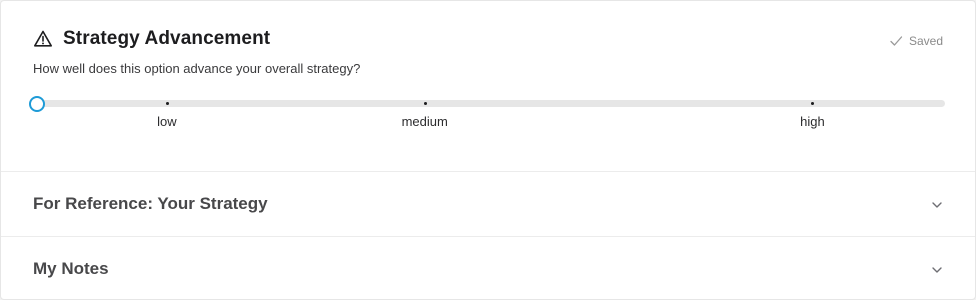 The height and width of the screenshot is (300, 976). I want to click on accordion-title: For Reference: Your Strategy, so click(150, 203).